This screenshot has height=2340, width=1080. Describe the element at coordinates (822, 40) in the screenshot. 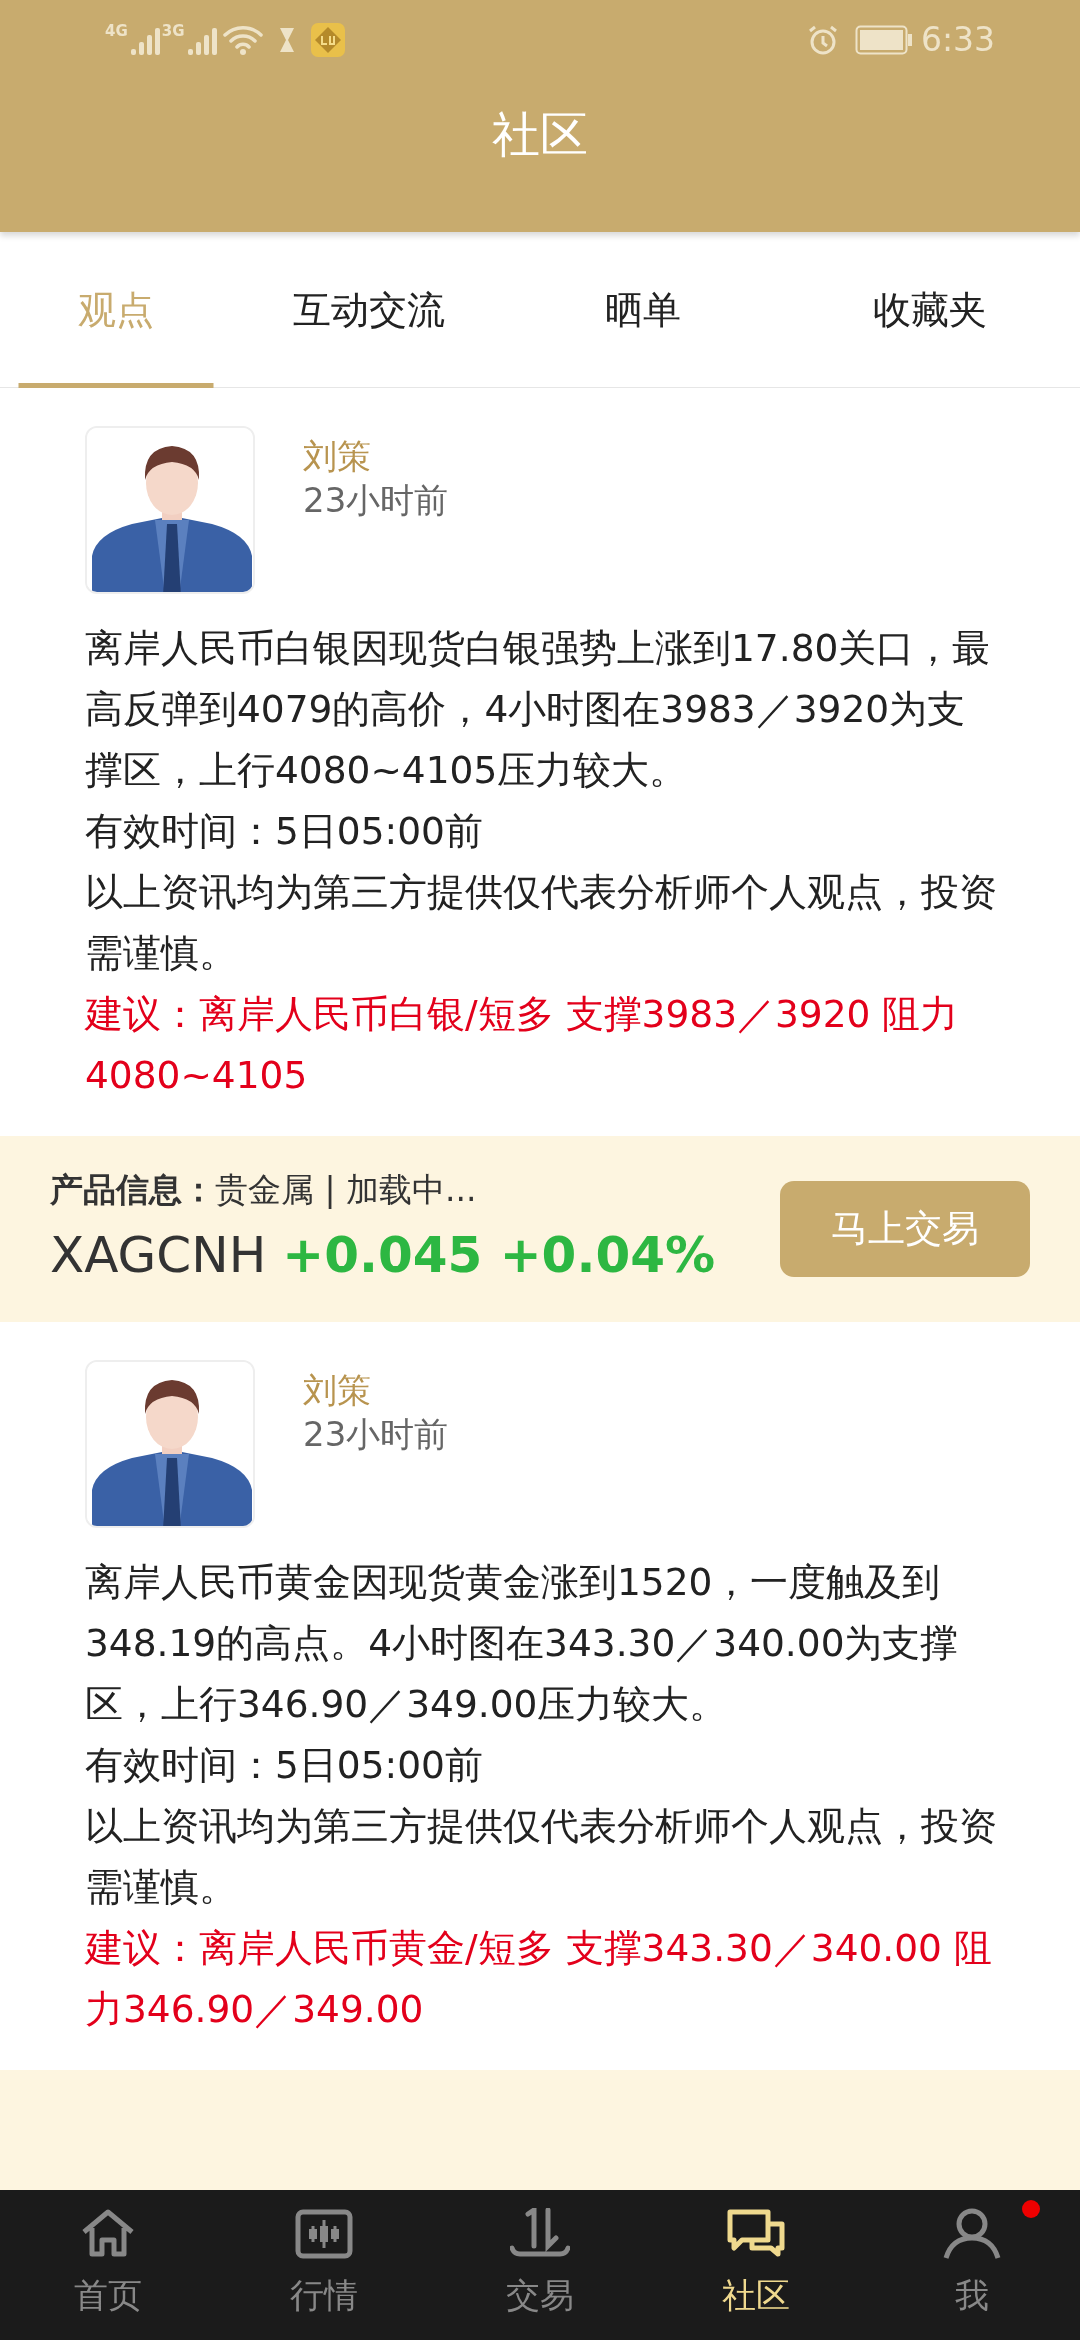

I see `alarm-icon` at that location.